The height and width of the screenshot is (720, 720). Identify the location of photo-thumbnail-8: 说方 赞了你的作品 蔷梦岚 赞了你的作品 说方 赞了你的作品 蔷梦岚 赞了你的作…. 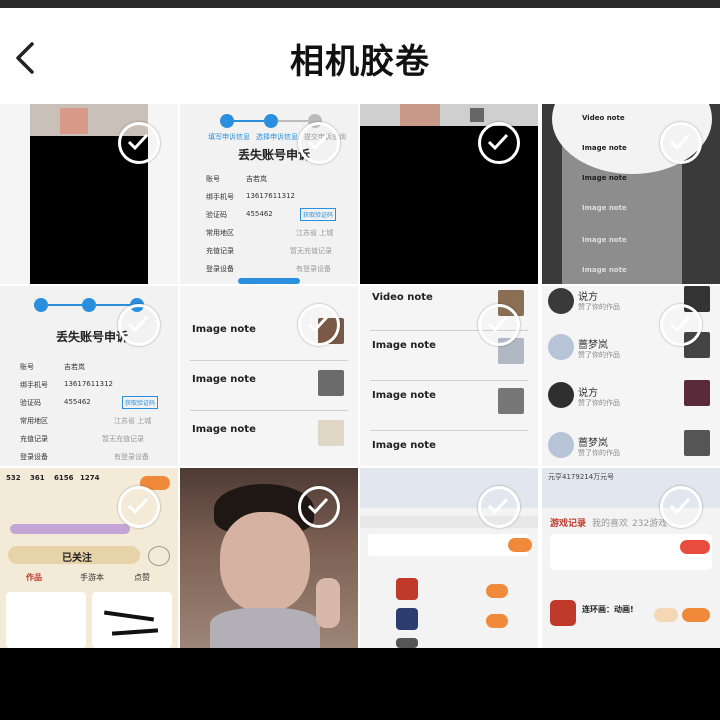
(631, 376).